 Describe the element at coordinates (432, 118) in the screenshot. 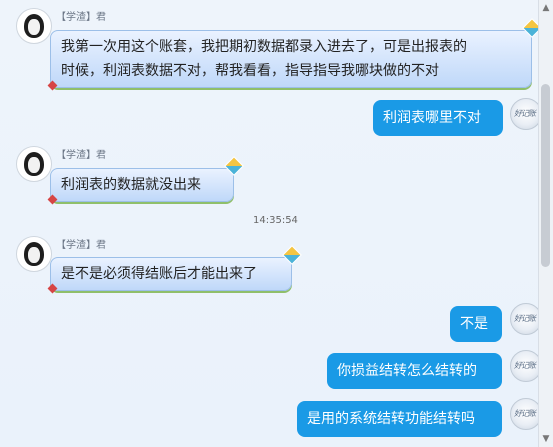

I see `message-text: 利润表哪里不对` at that location.